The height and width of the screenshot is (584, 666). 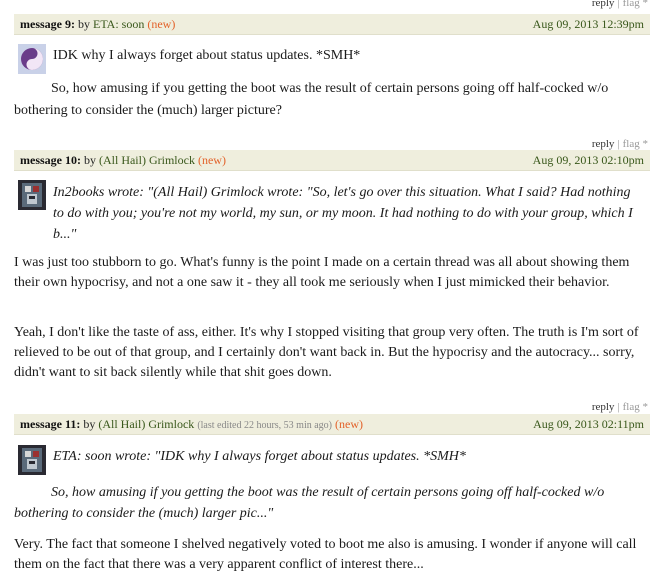 I want to click on message-date: Aug 09, 2013 12:39pm, so click(x=588, y=24).